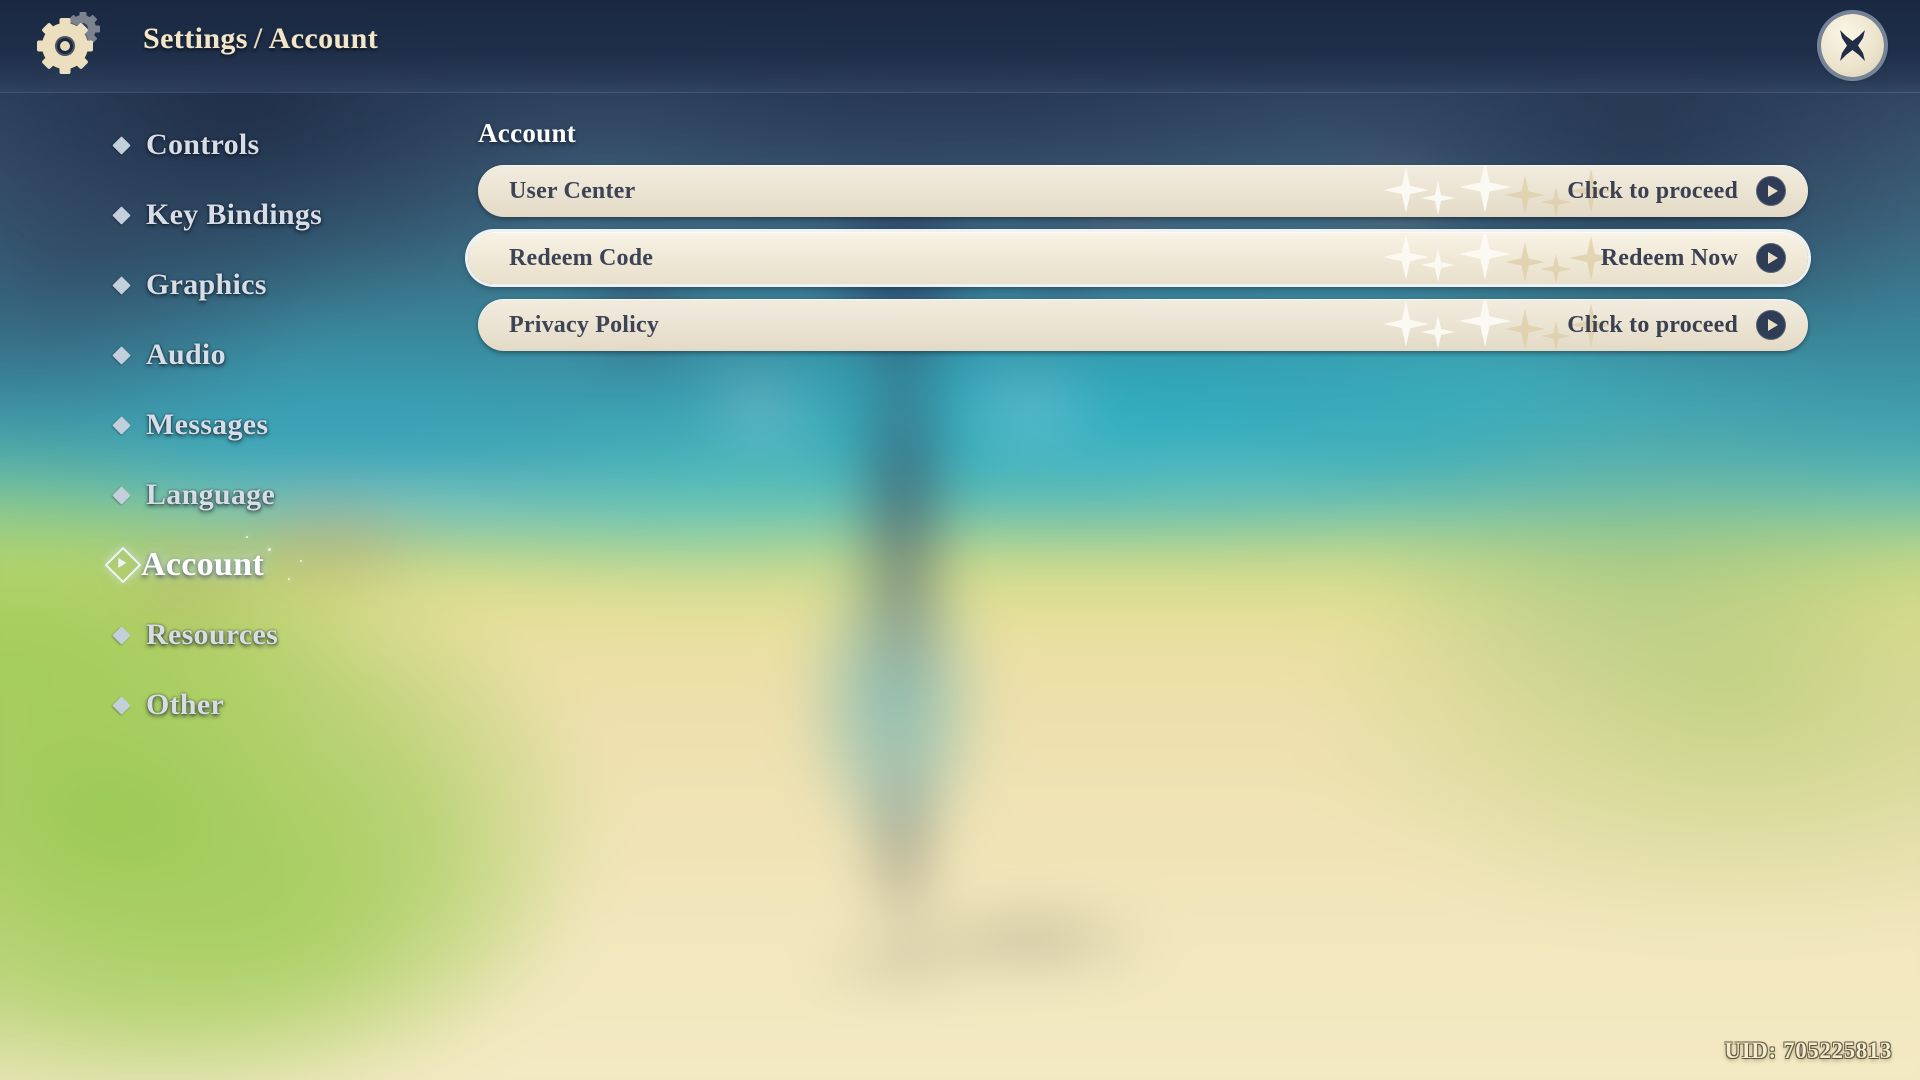 Image resolution: width=1920 pixels, height=1080 pixels. I want to click on close-icon, so click(1852, 45).